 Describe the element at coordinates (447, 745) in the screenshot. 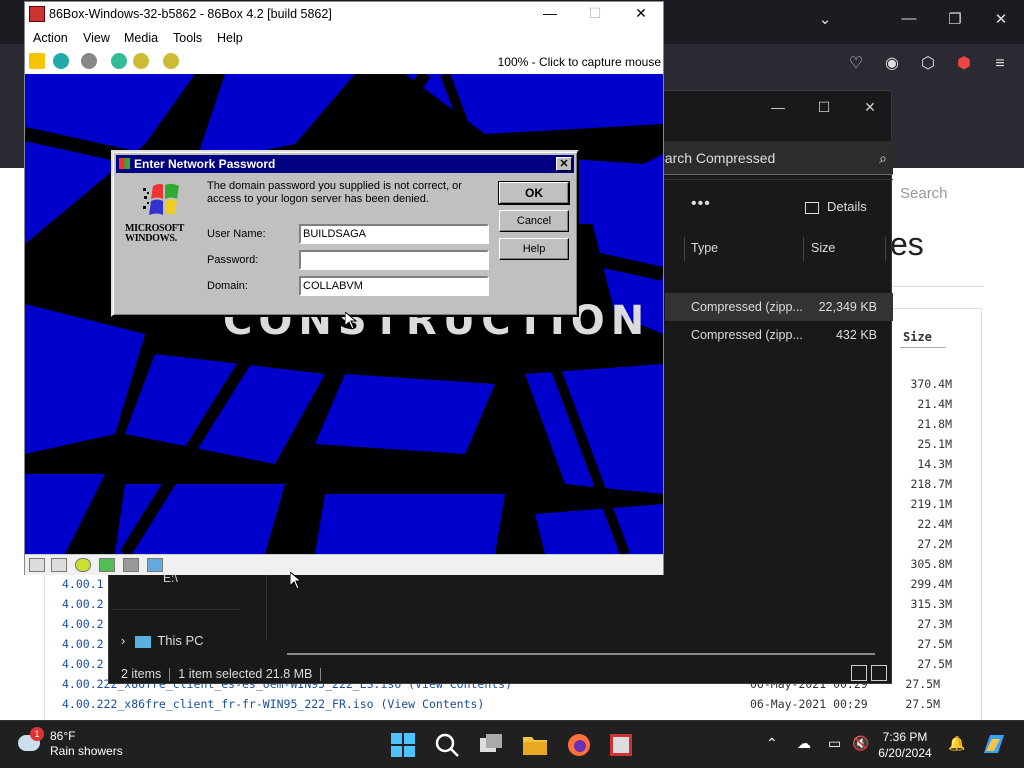

I see `search-icon` at that location.